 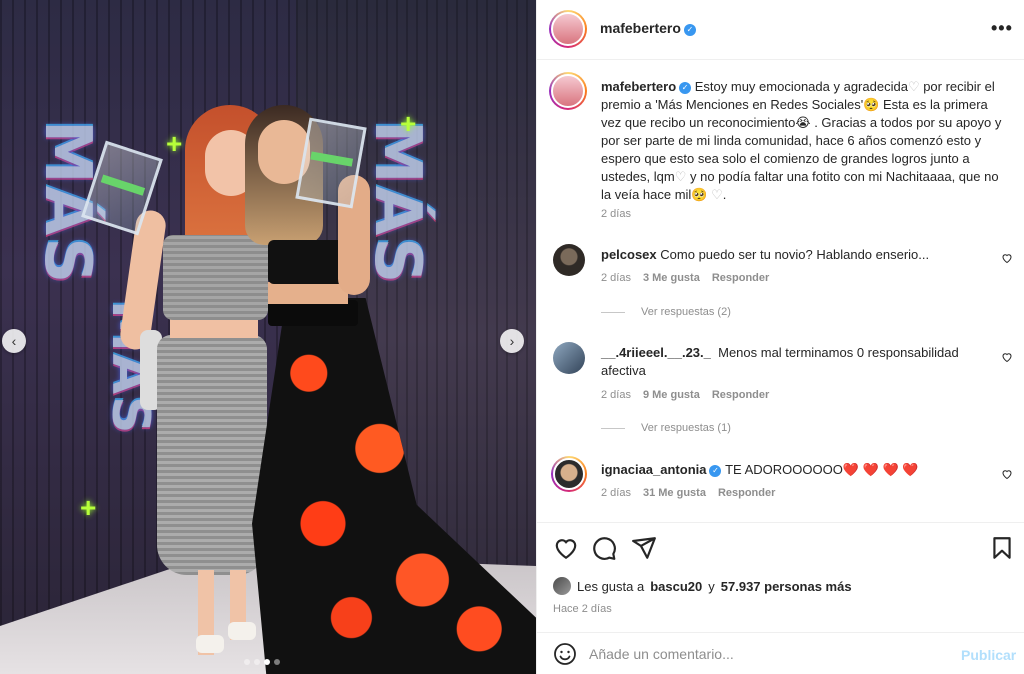 I want to click on view-replies-button: Ver respuestas (2), so click(x=666, y=312).